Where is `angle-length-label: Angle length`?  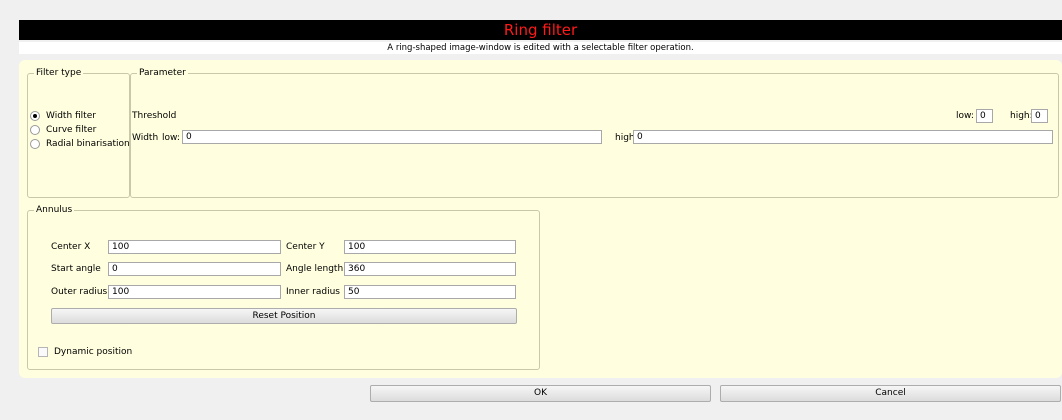
angle-length-label: Angle length is located at coordinates (315, 269).